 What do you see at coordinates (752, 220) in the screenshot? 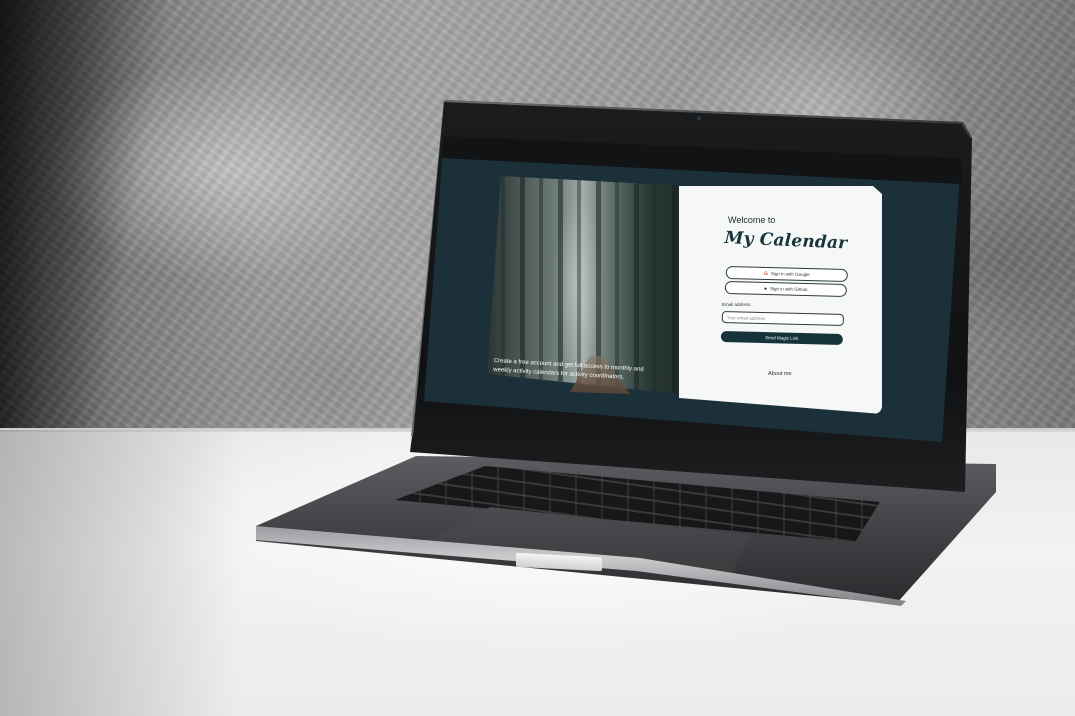
I see `welcome-text: Welcome to` at bounding box center [752, 220].